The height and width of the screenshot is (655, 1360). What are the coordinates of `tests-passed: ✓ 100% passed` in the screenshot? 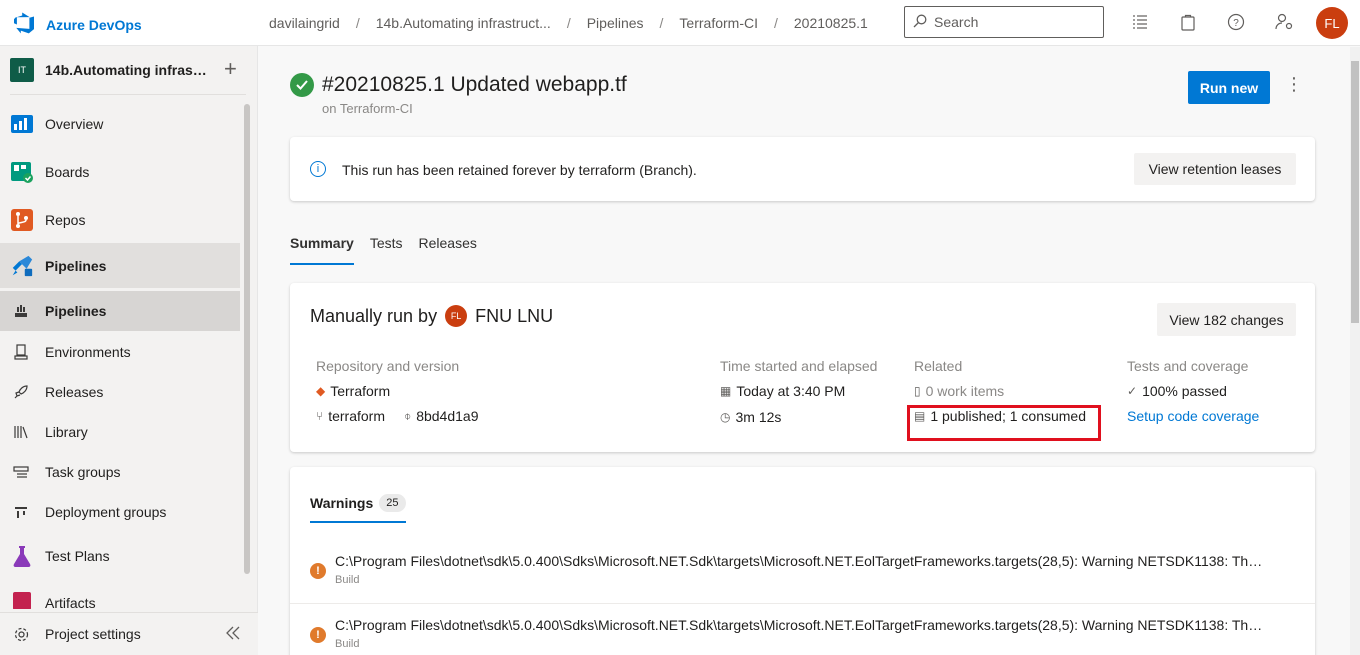 It's located at (1177, 391).